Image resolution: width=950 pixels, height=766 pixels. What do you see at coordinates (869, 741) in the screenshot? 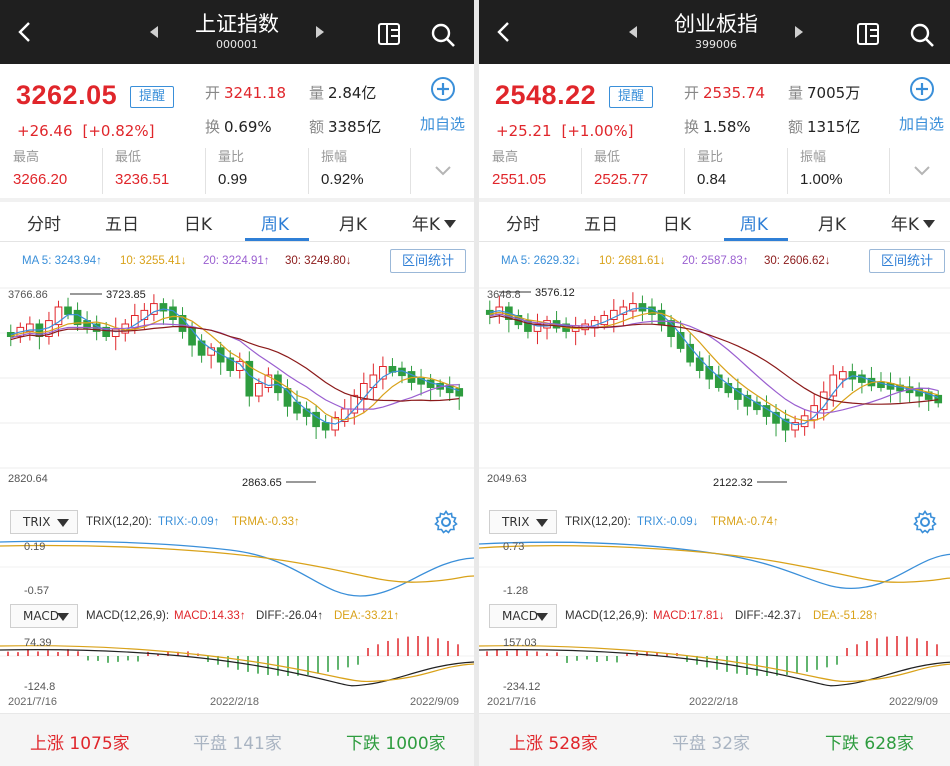
I see `declining-count: 下跌 628家` at bounding box center [869, 741].